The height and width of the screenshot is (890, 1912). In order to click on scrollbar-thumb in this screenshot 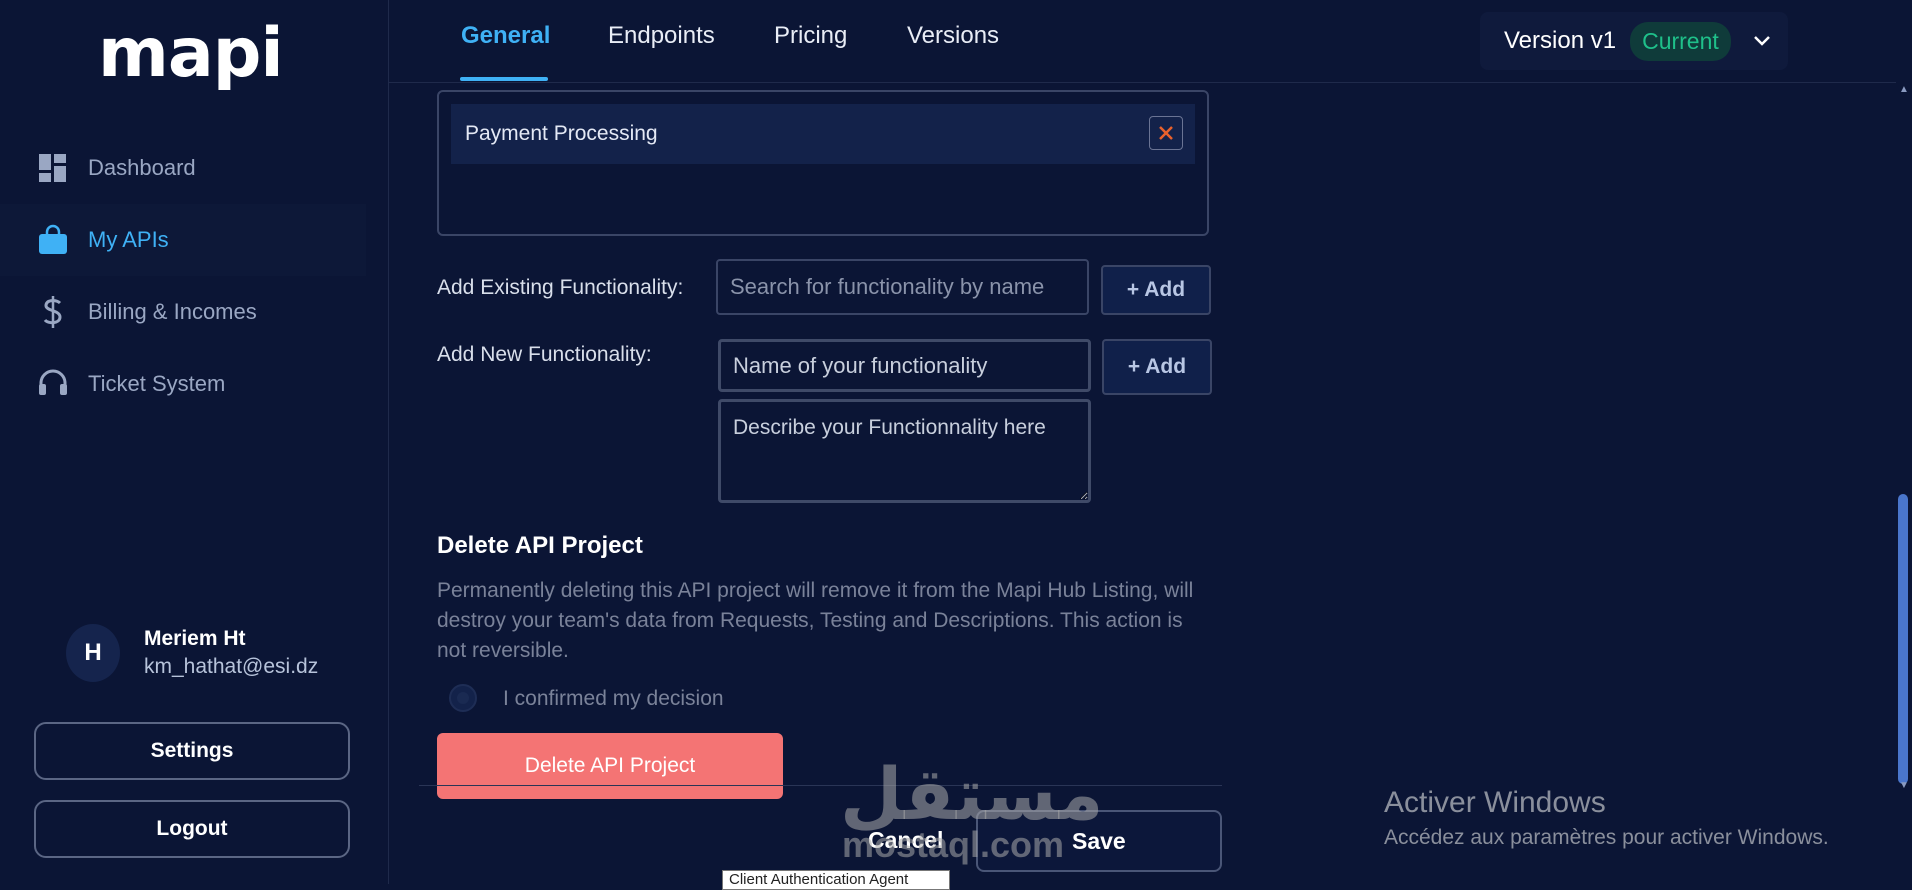, I will do `click(1903, 639)`.